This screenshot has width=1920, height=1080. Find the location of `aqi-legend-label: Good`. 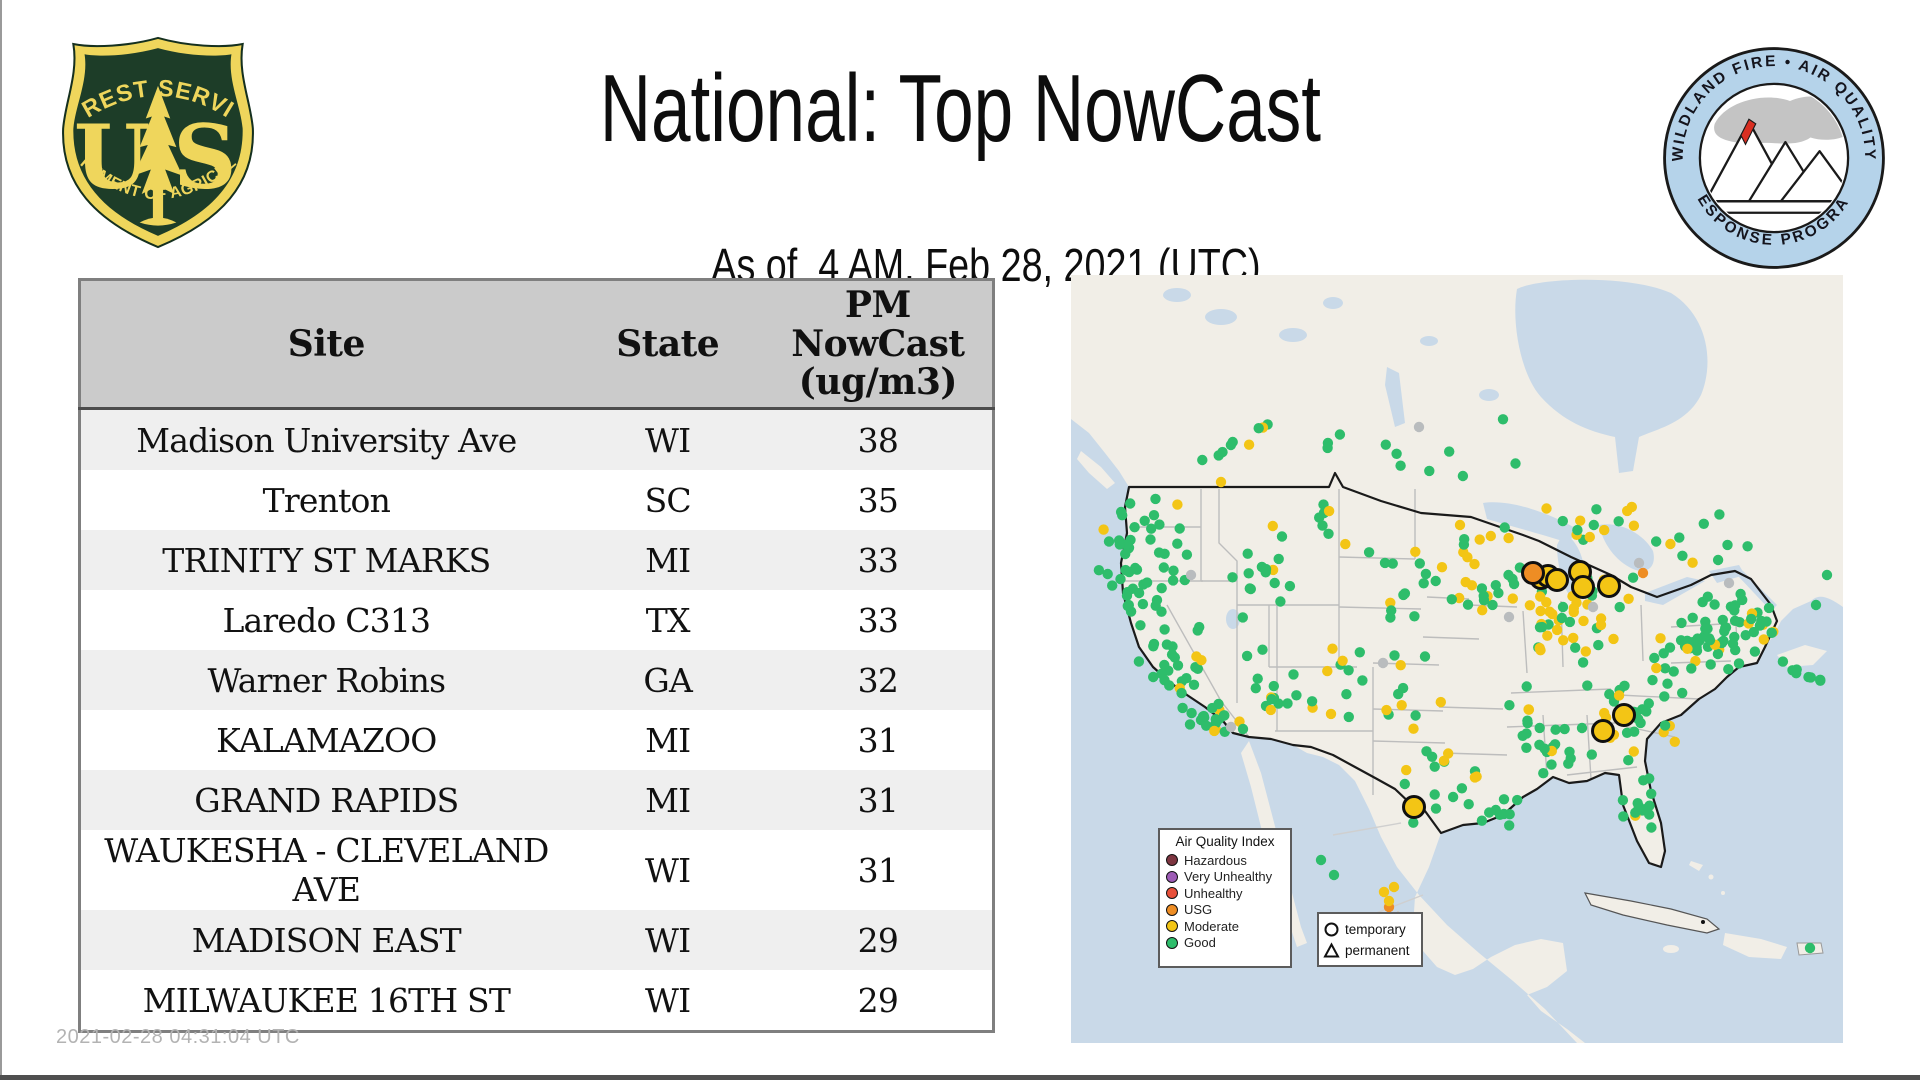

aqi-legend-label: Good is located at coordinates (1200, 943).